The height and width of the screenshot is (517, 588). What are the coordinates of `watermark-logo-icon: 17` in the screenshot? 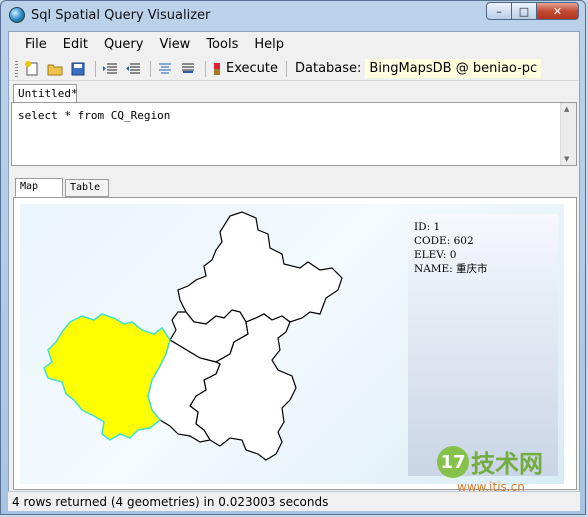 It's located at (453, 462).